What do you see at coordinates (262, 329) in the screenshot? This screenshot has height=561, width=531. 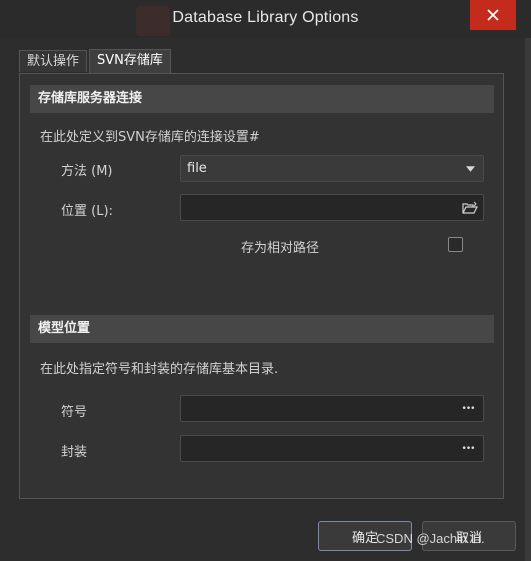 I see `section-header-models: 模型位置` at bounding box center [262, 329].